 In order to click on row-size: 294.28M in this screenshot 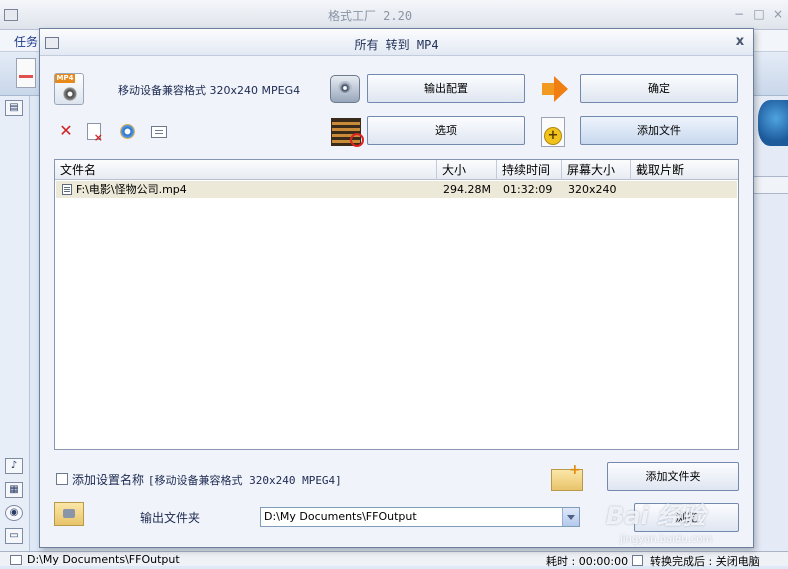, I will do `click(467, 189)`.